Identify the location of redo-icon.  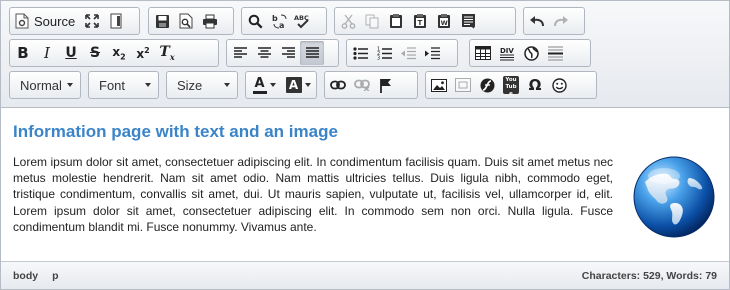
(561, 21).